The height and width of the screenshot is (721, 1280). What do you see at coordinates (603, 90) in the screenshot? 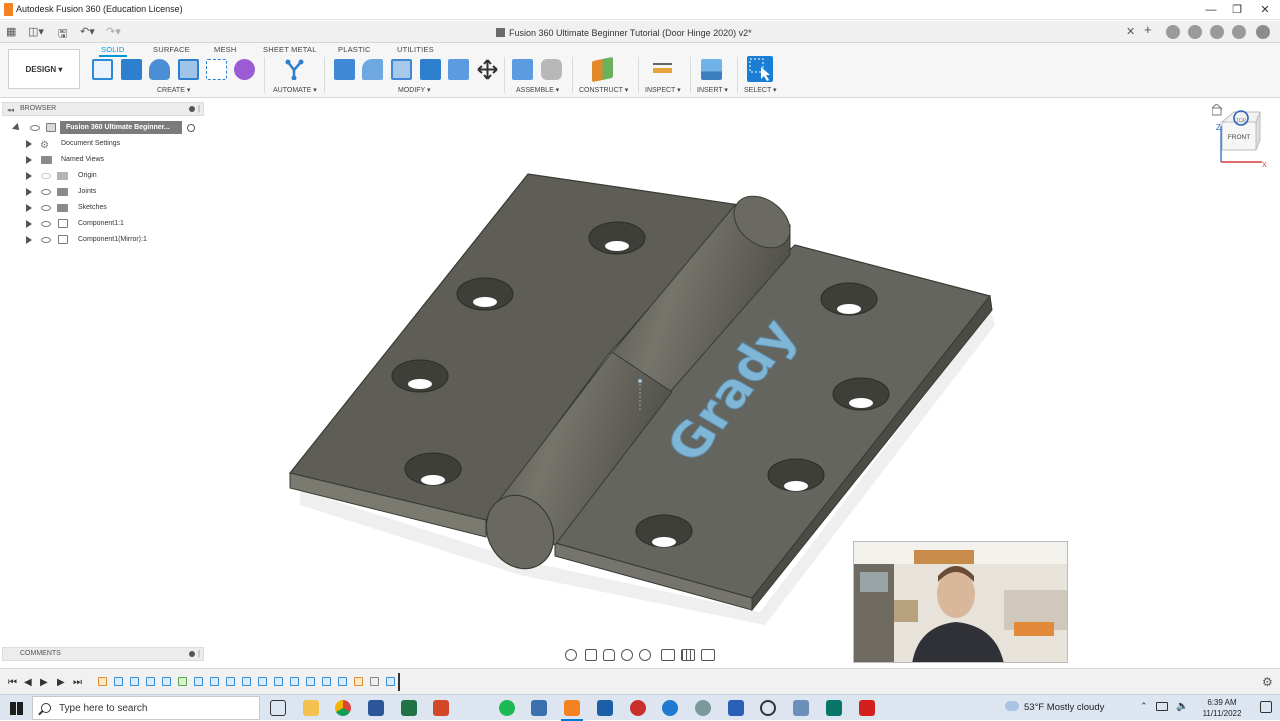
I see `construct-menu: CONSTRUCT ▾` at bounding box center [603, 90].